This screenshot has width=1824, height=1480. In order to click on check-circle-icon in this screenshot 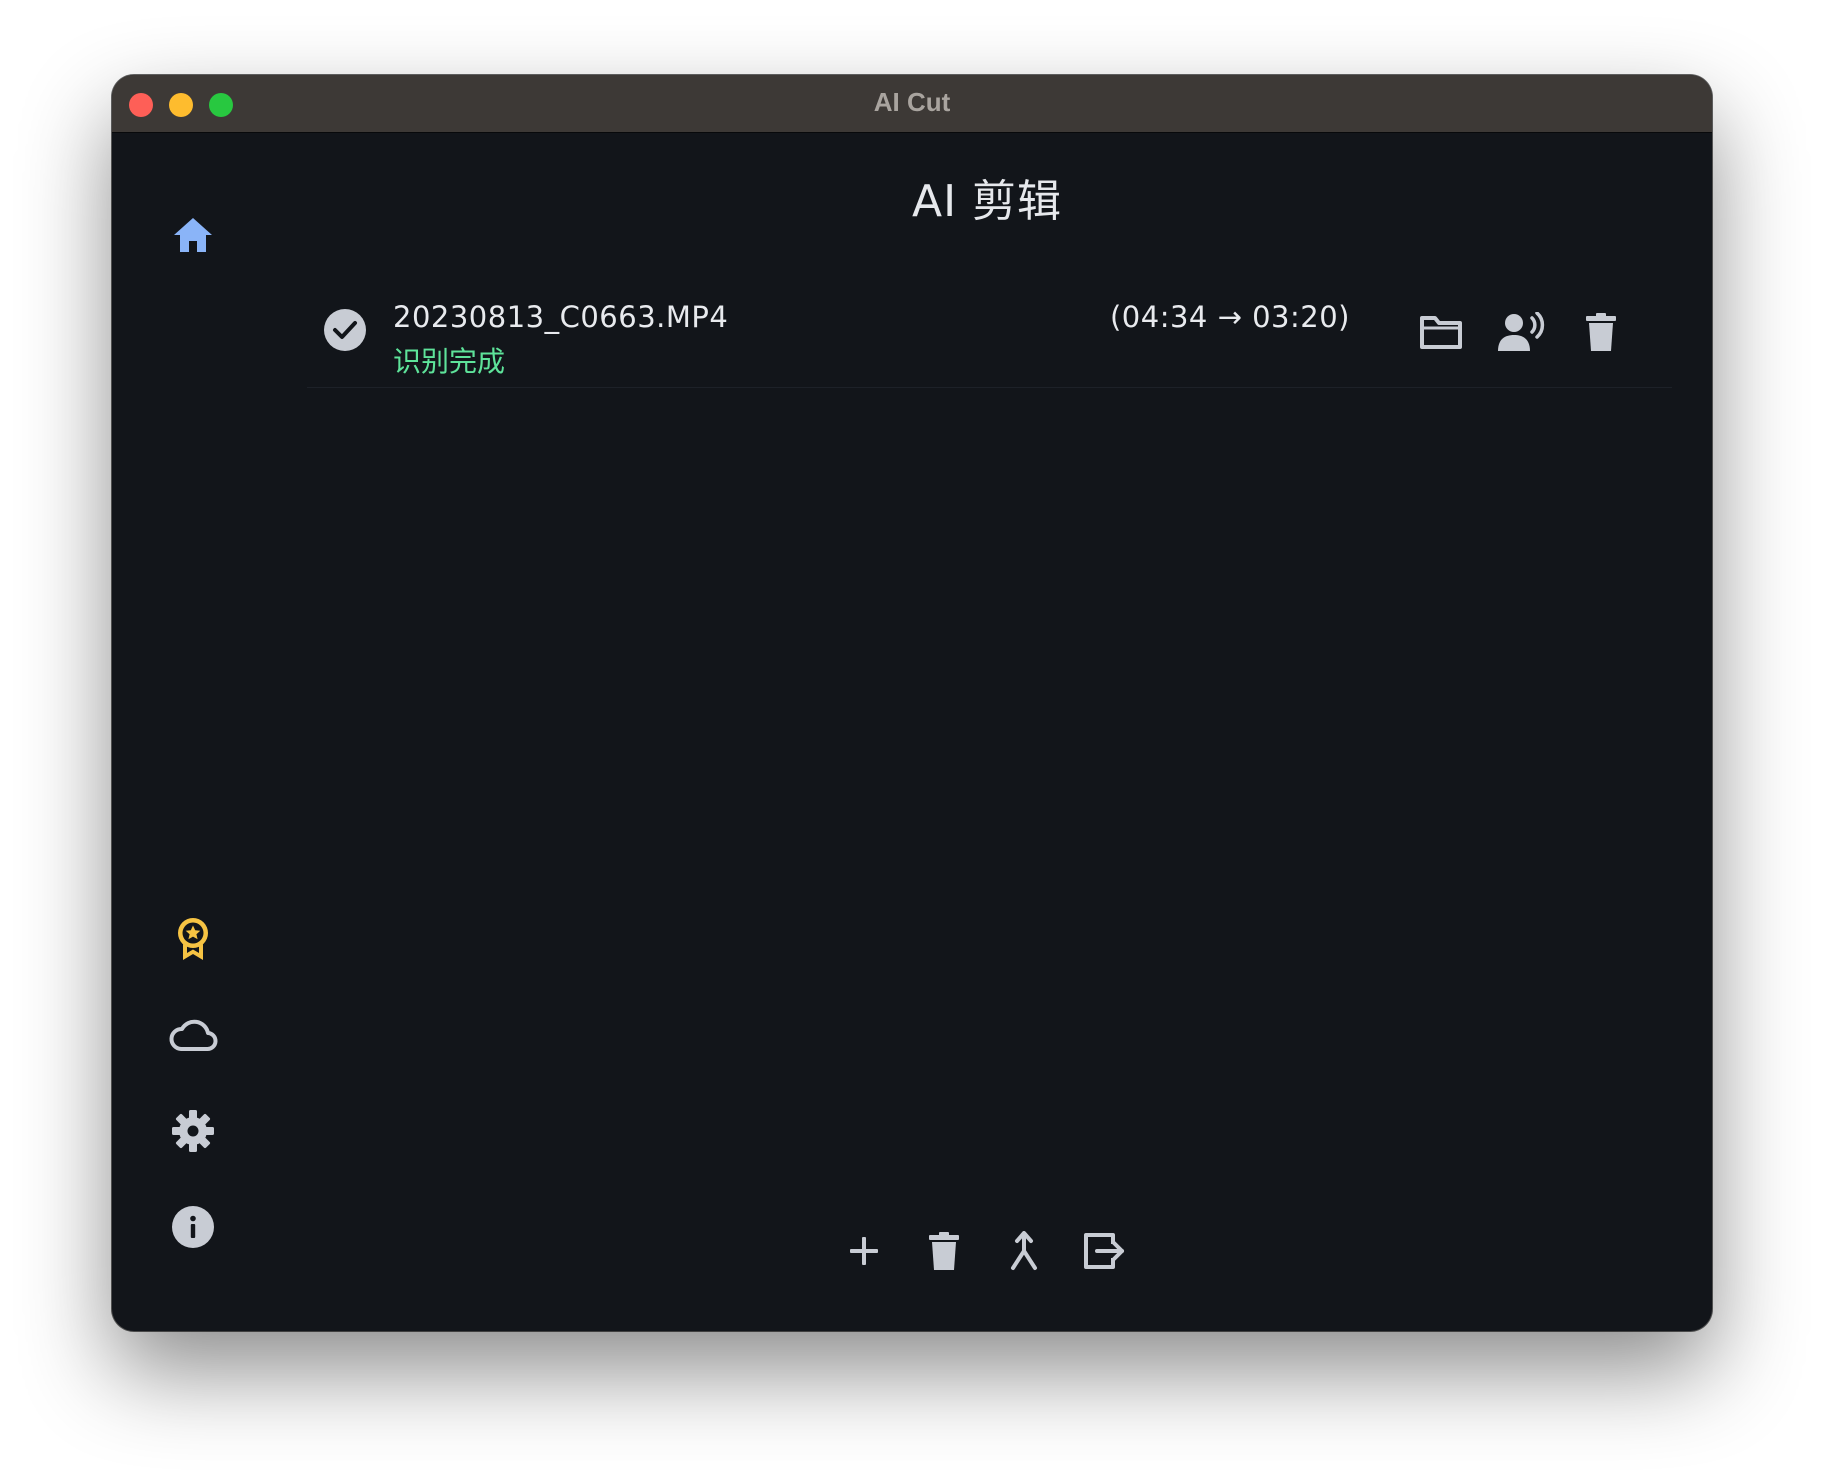, I will do `click(345, 330)`.